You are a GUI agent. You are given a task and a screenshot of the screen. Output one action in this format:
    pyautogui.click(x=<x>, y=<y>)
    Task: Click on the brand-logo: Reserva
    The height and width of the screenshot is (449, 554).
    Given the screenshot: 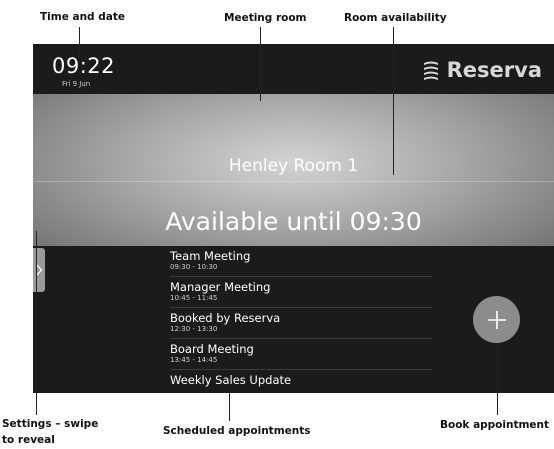 What is the action you would take?
    pyautogui.click(x=481, y=70)
    